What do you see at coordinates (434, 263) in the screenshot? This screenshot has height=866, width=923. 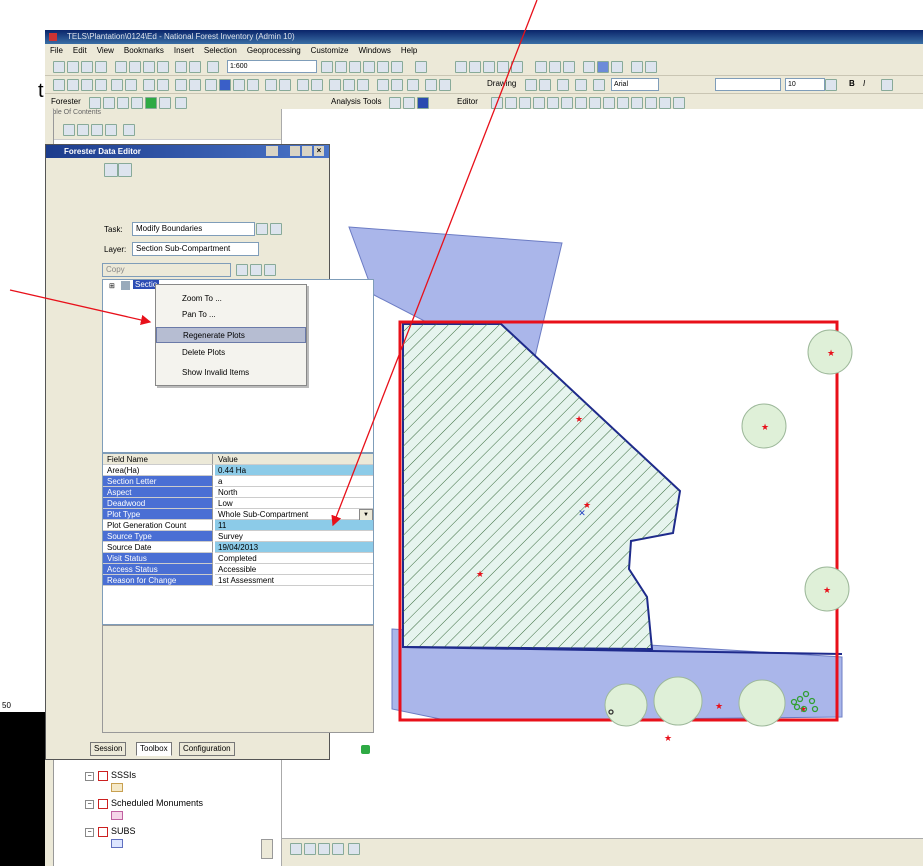 I see `annotation-arrow-to-plot-type` at bounding box center [434, 263].